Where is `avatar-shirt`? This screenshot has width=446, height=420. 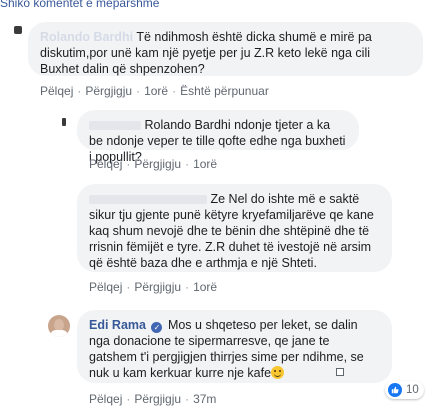 avatar-shirt is located at coordinates (59, 333).